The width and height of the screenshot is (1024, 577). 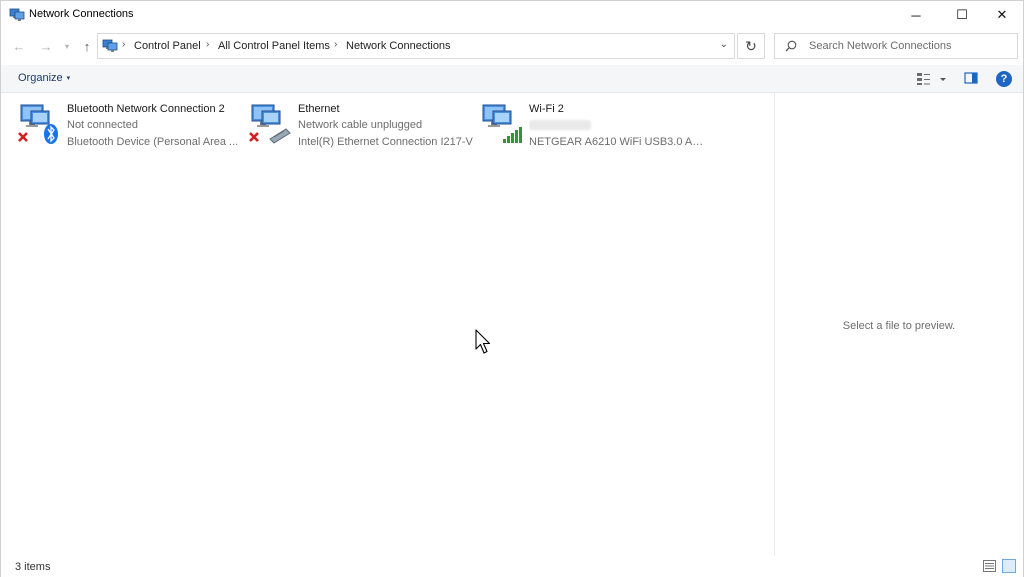 What do you see at coordinates (909, 46) in the screenshot?
I see `search-input` at bounding box center [909, 46].